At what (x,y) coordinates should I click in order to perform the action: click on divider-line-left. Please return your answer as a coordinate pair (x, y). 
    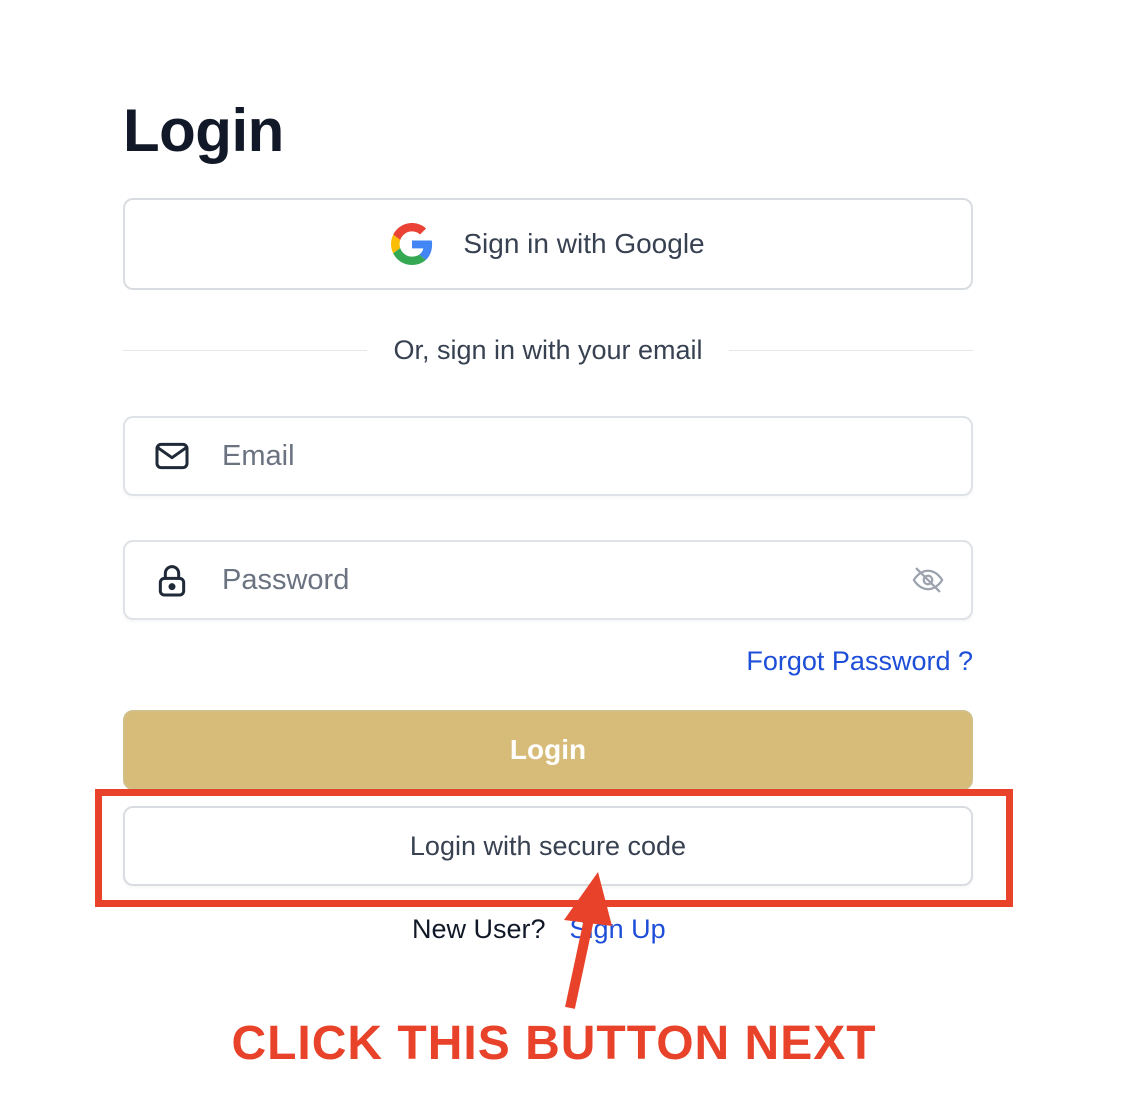
    Looking at the image, I should click on (245, 350).